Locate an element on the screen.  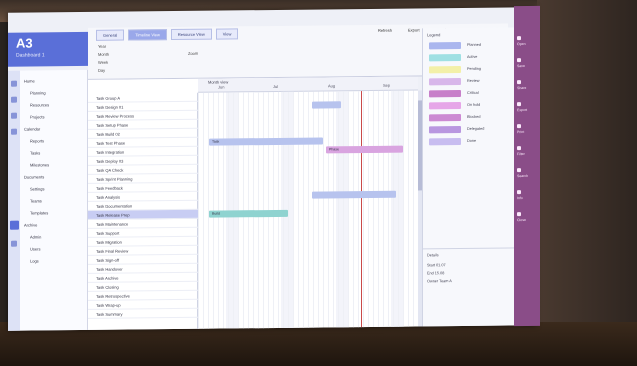
nav-item: Settings is located at coordinates (37, 188).